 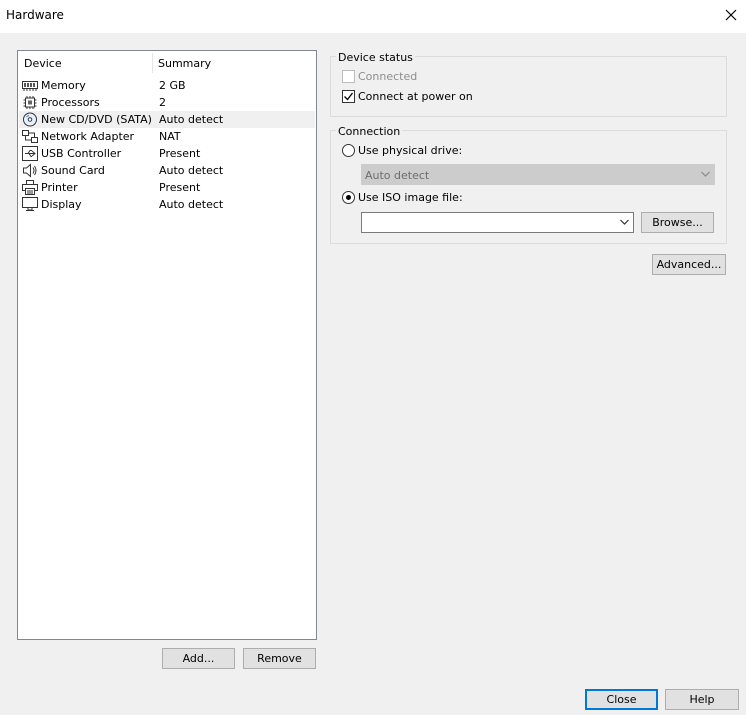 What do you see at coordinates (410, 150) in the screenshot?
I see `use-physical-drive-label: Use physical drive:` at bounding box center [410, 150].